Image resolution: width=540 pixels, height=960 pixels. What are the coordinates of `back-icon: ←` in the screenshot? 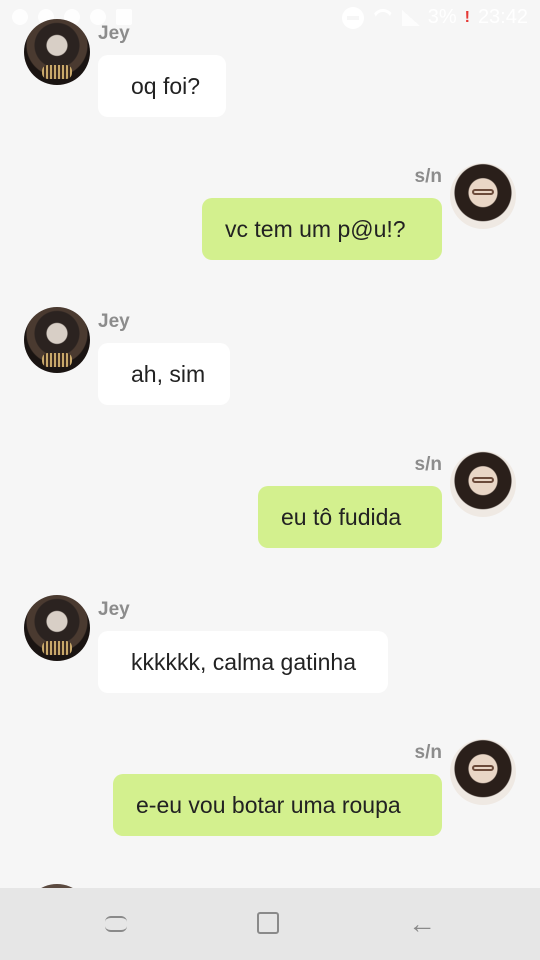 It's located at (422, 924).